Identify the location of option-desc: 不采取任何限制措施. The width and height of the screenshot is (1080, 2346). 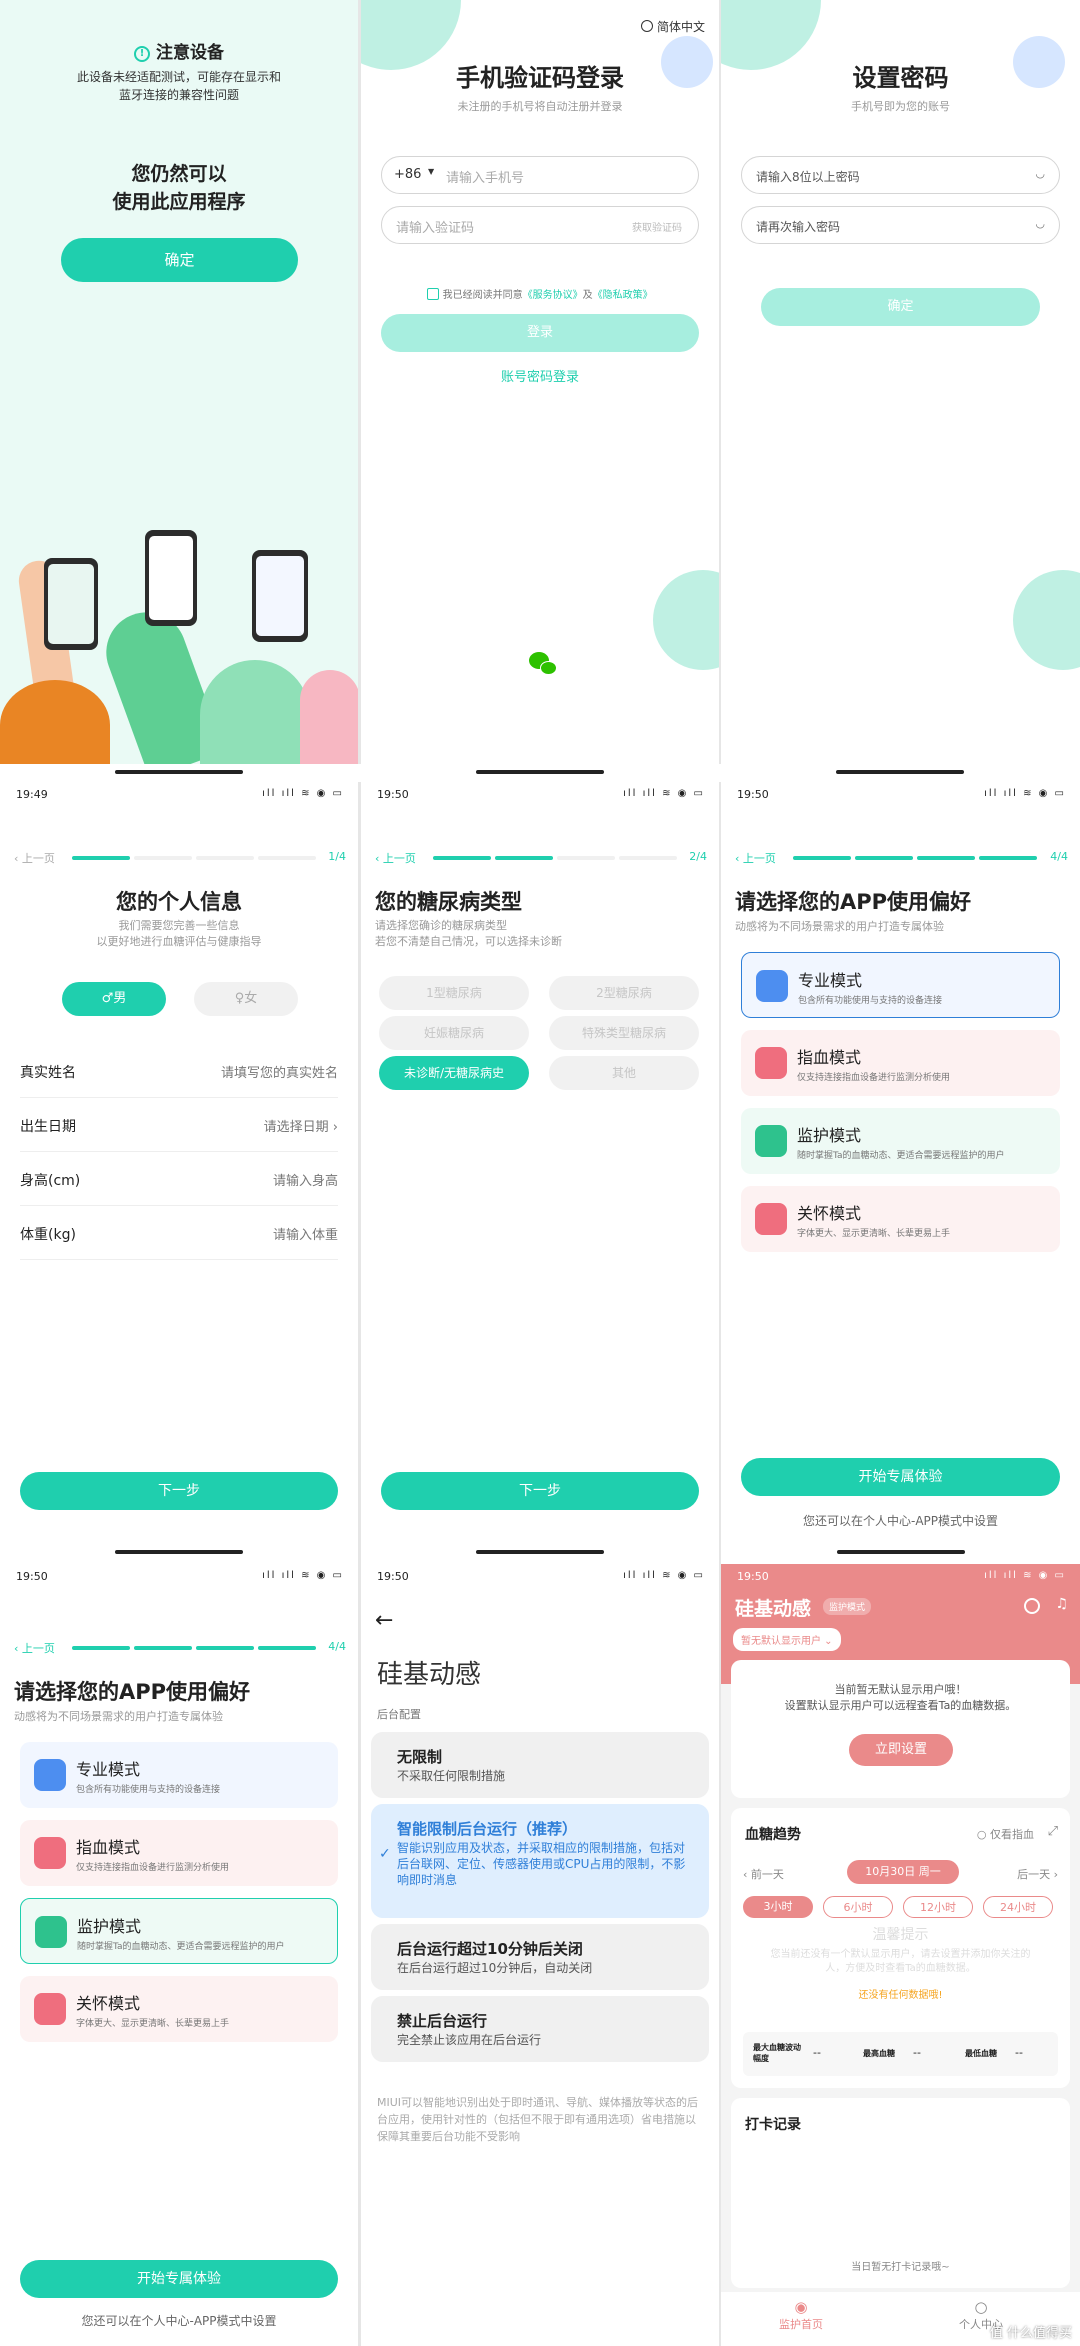
(451, 1776).